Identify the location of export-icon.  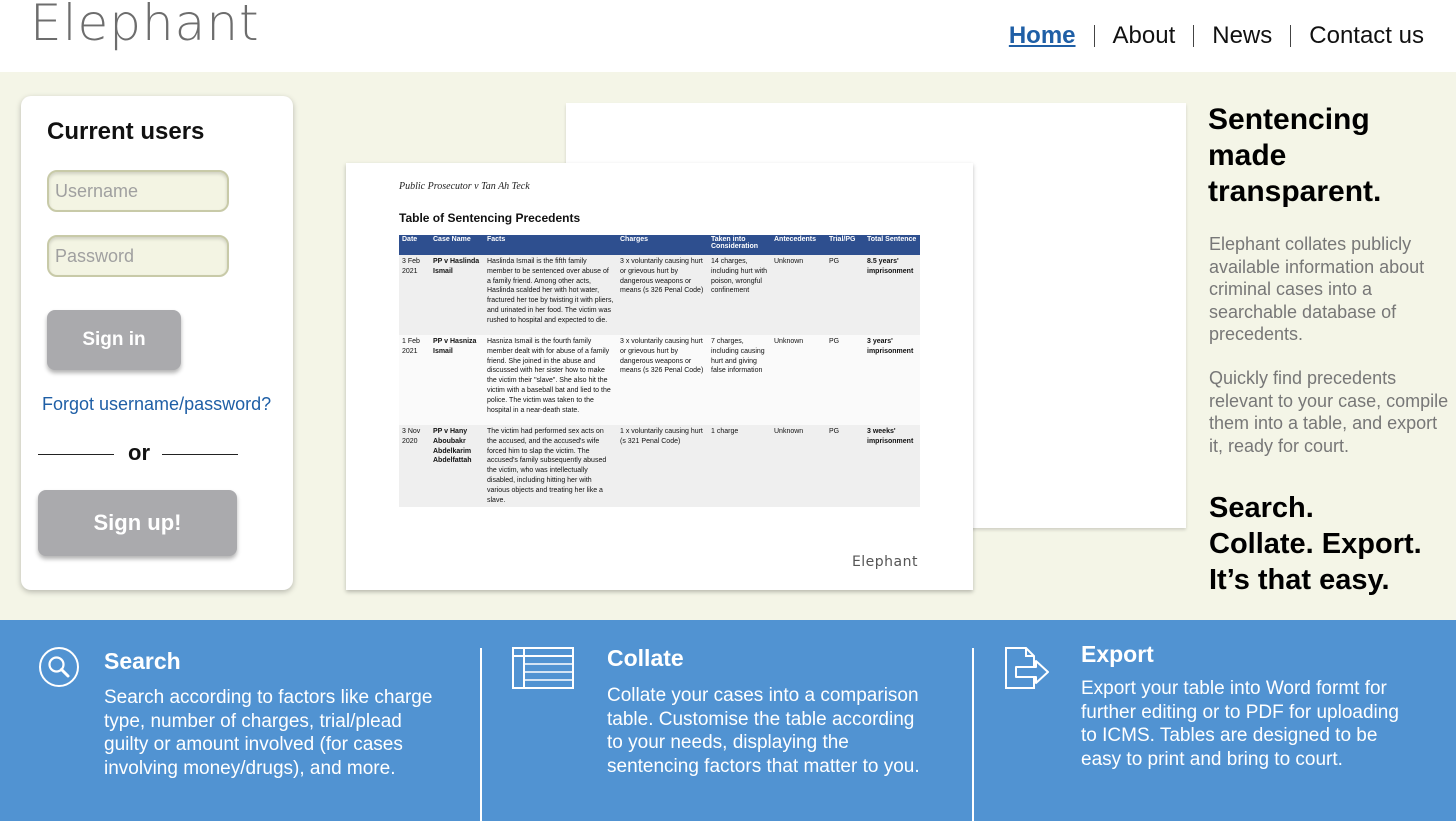
(1027, 668).